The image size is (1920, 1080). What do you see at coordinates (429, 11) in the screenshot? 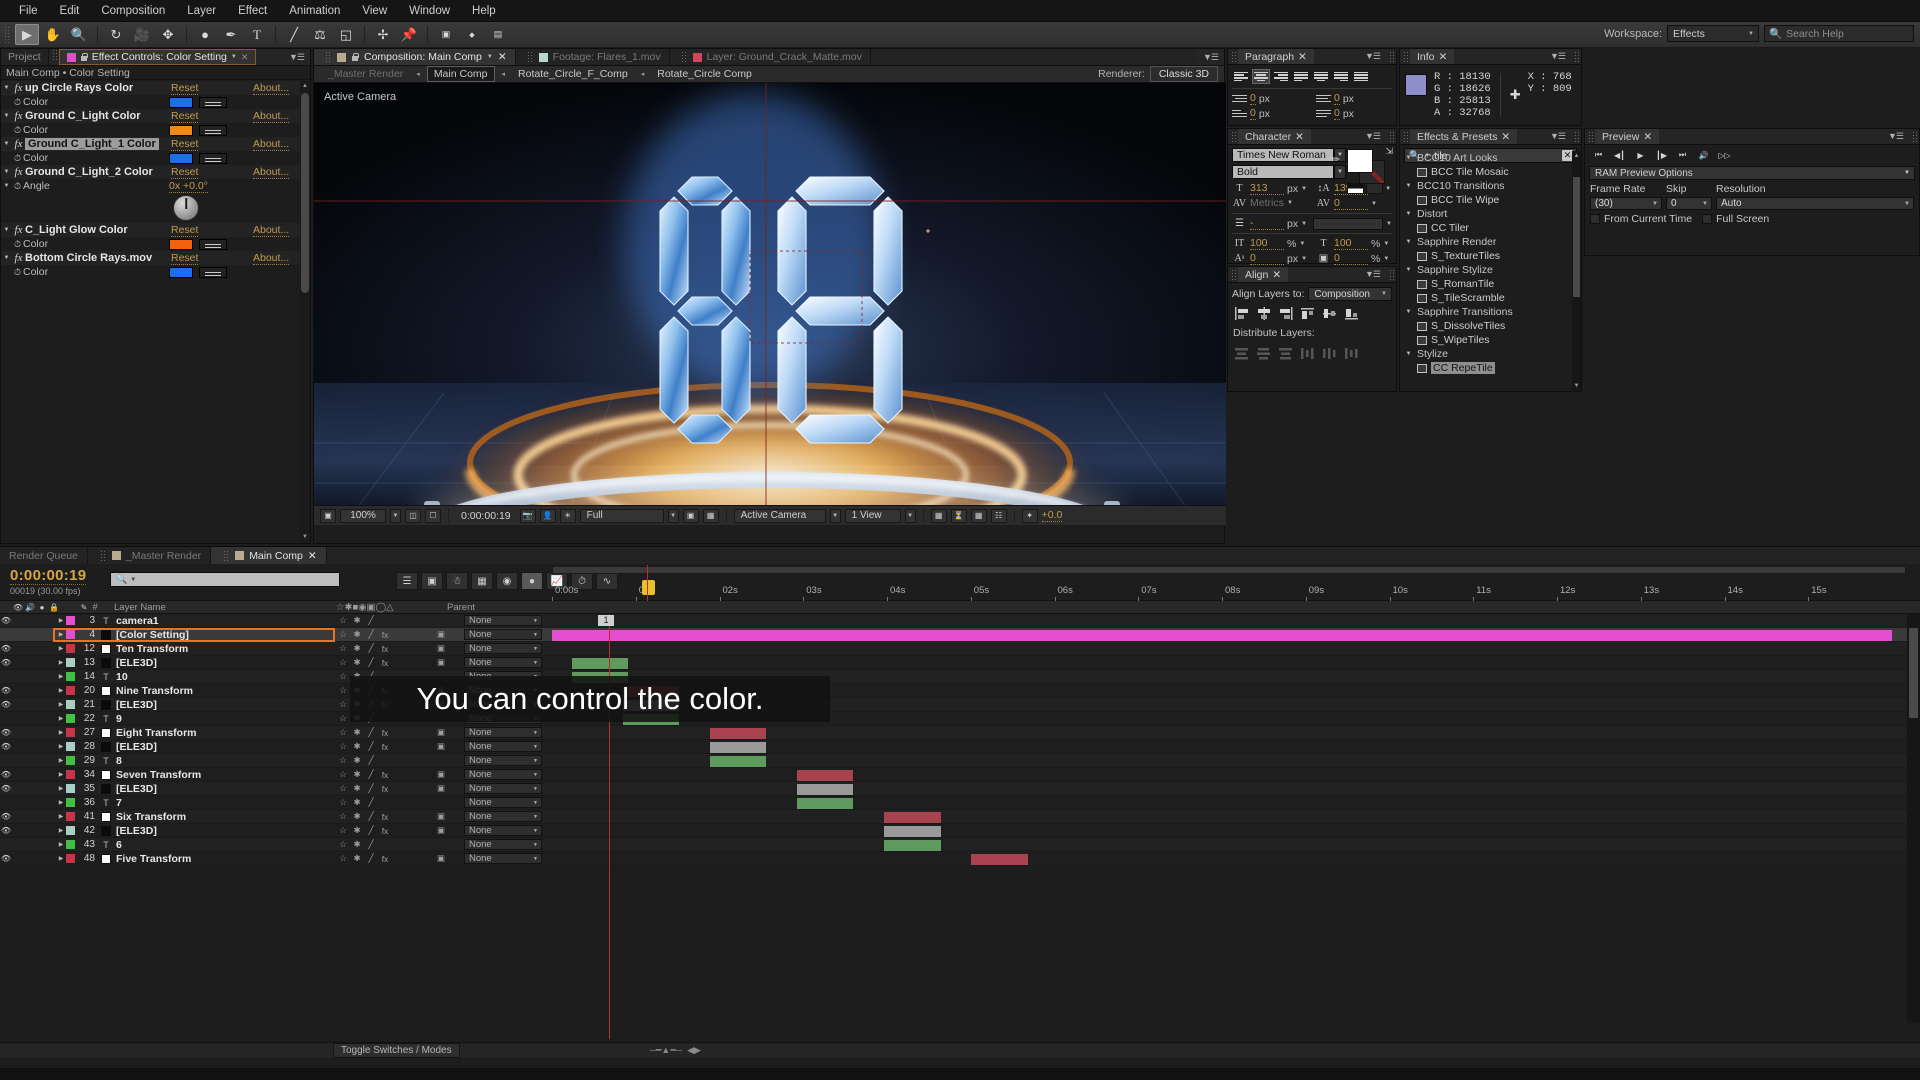
I see `menu-item-window: Window` at bounding box center [429, 11].